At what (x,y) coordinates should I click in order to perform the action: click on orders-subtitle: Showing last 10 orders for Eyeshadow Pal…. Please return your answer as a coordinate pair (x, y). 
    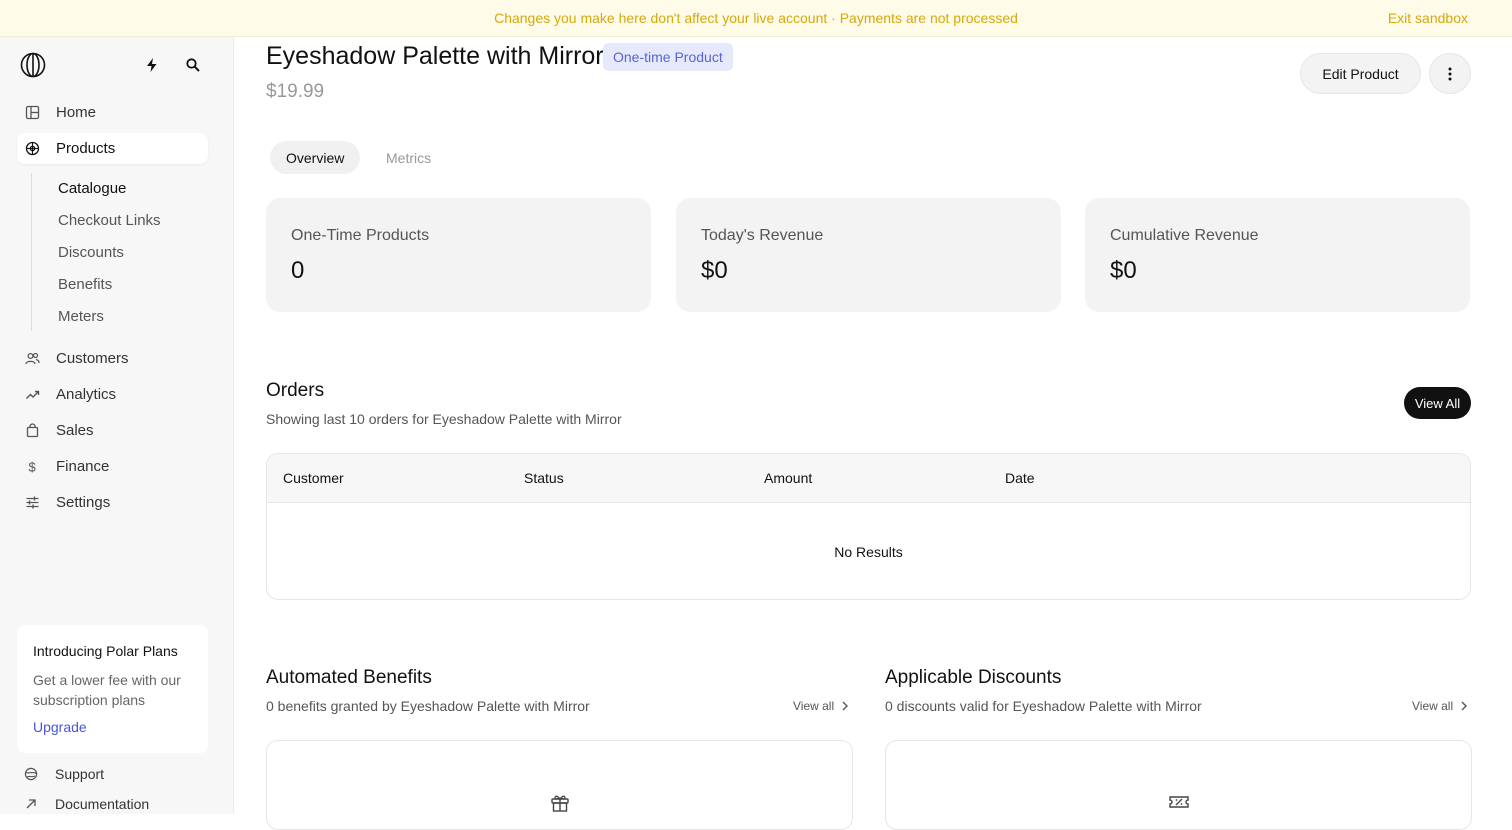
    Looking at the image, I should click on (444, 419).